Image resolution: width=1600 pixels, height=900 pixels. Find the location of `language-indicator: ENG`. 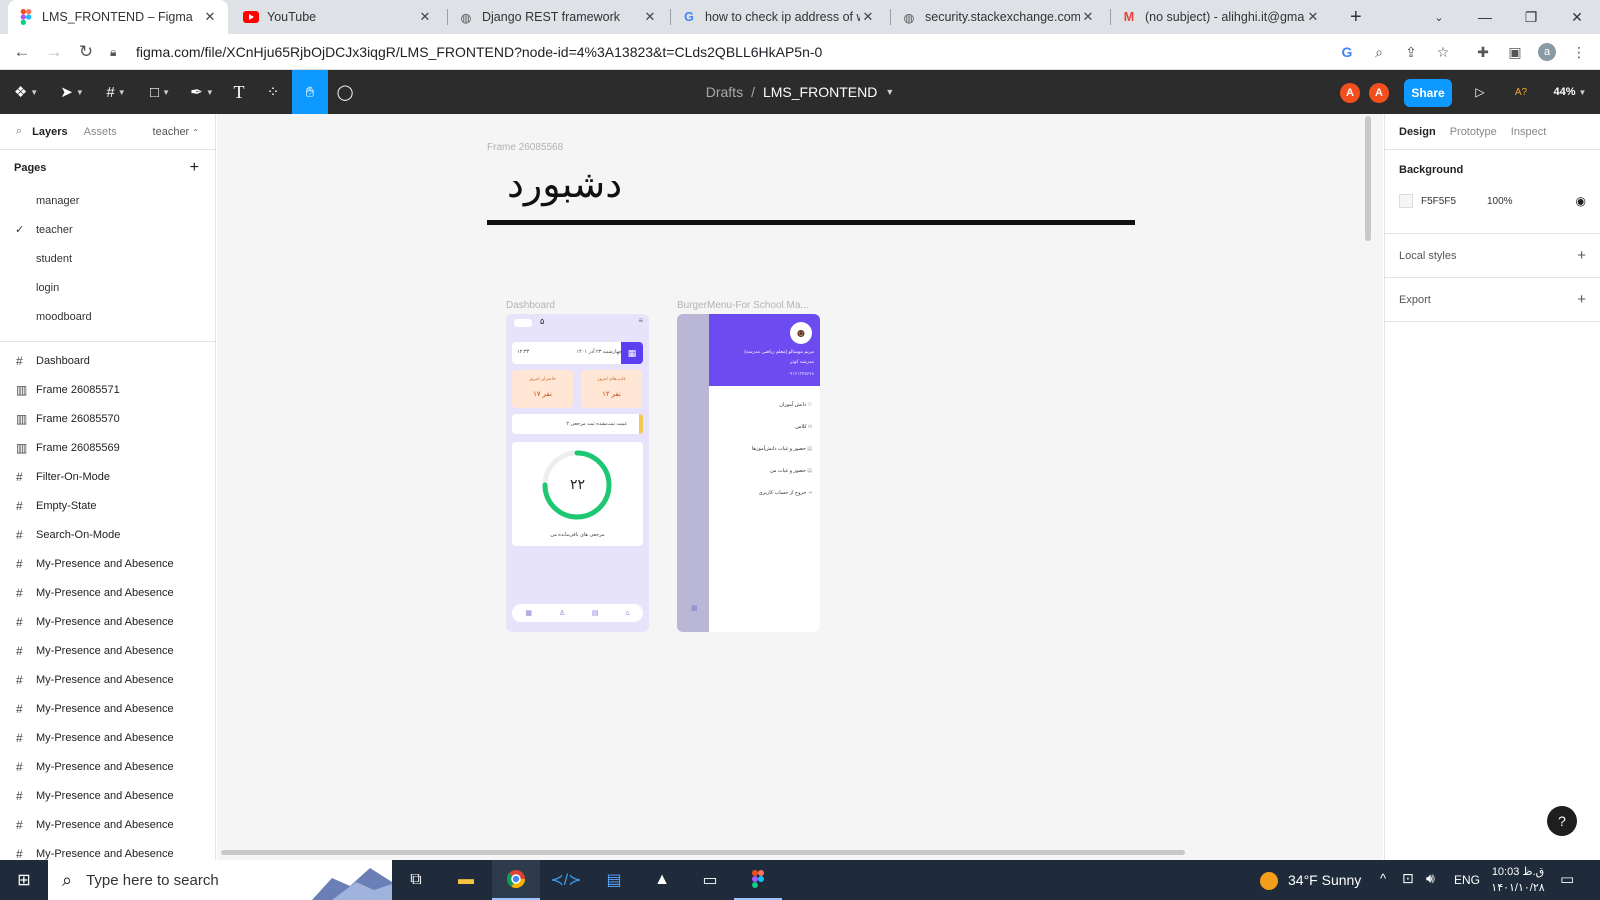

language-indicator: ENG is located at coordinates (1467, 880).